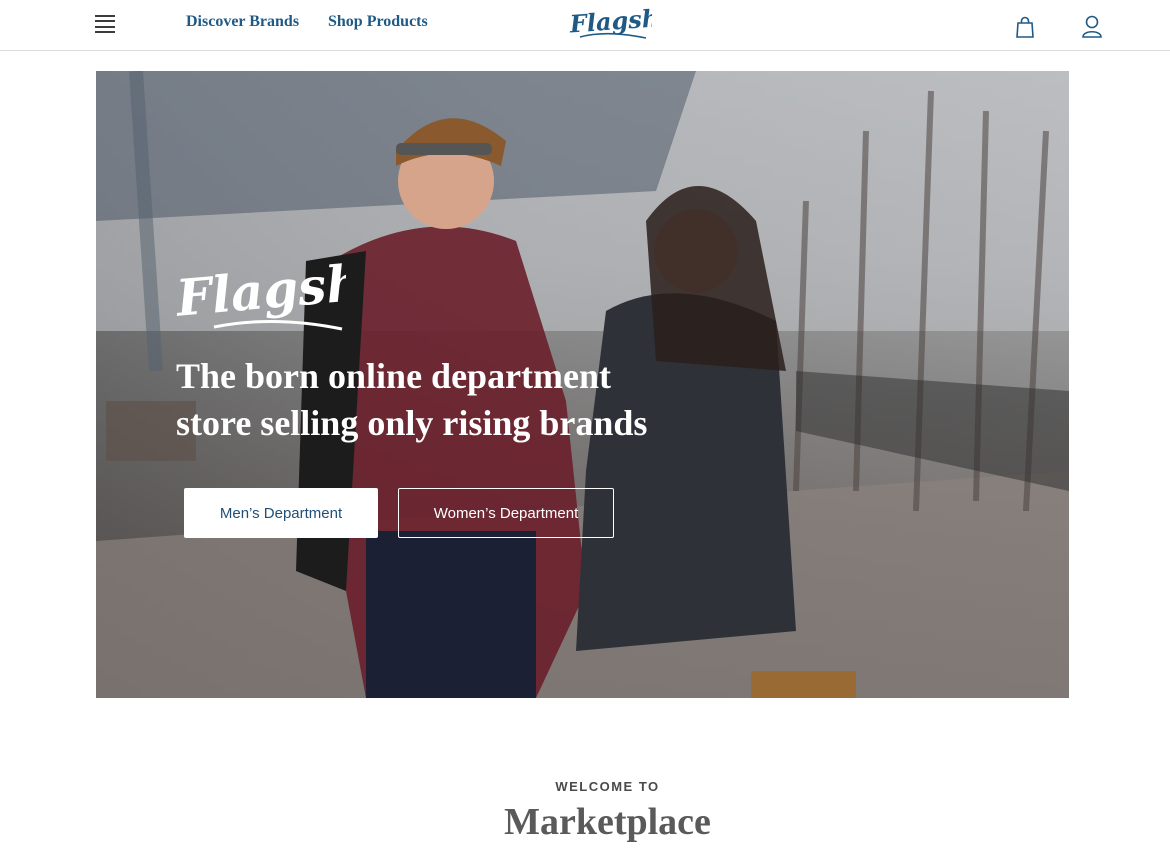 This screenshot has width=1170, height=854. Describe the element at coordinates (607, 786) in the screenshot. I see `welcome-label: WELCOME TO` at that location.